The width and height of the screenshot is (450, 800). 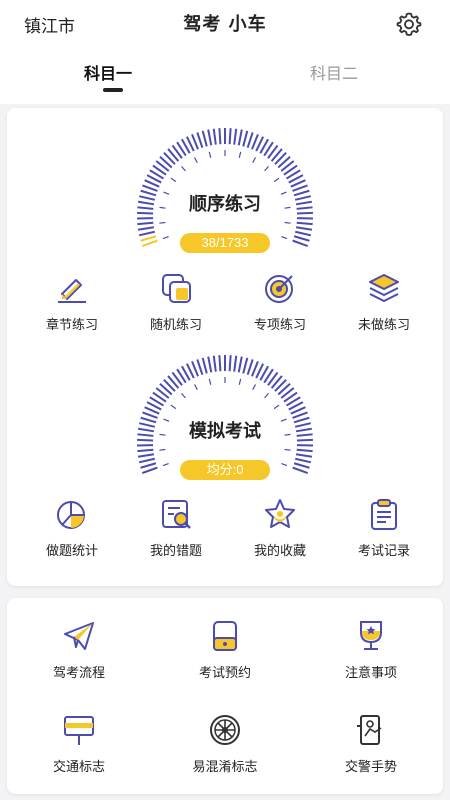 I want to click on question-statistics-button: 做题统计, so click(x=72, y=527).